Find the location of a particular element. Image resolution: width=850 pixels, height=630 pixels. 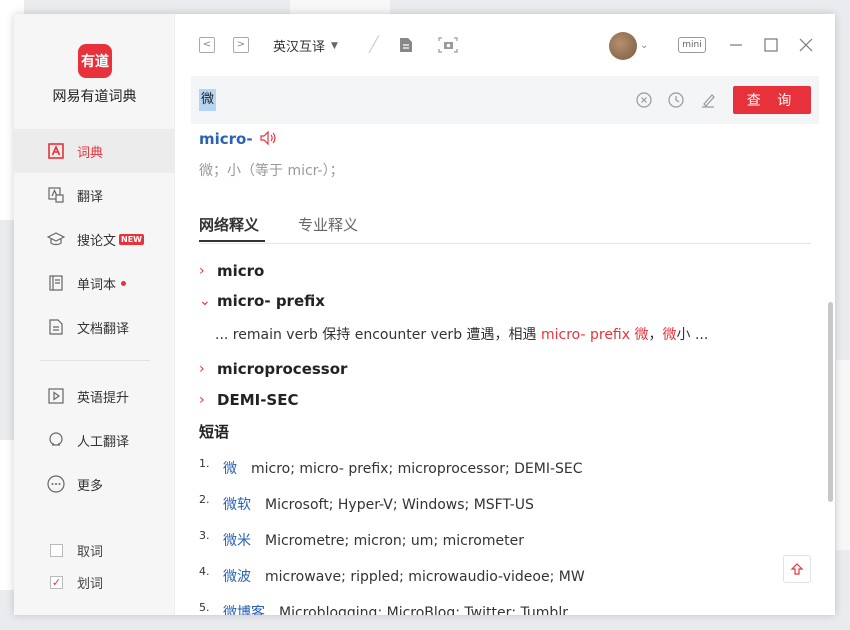

tabs-divider is located at coordinates (505, 243).